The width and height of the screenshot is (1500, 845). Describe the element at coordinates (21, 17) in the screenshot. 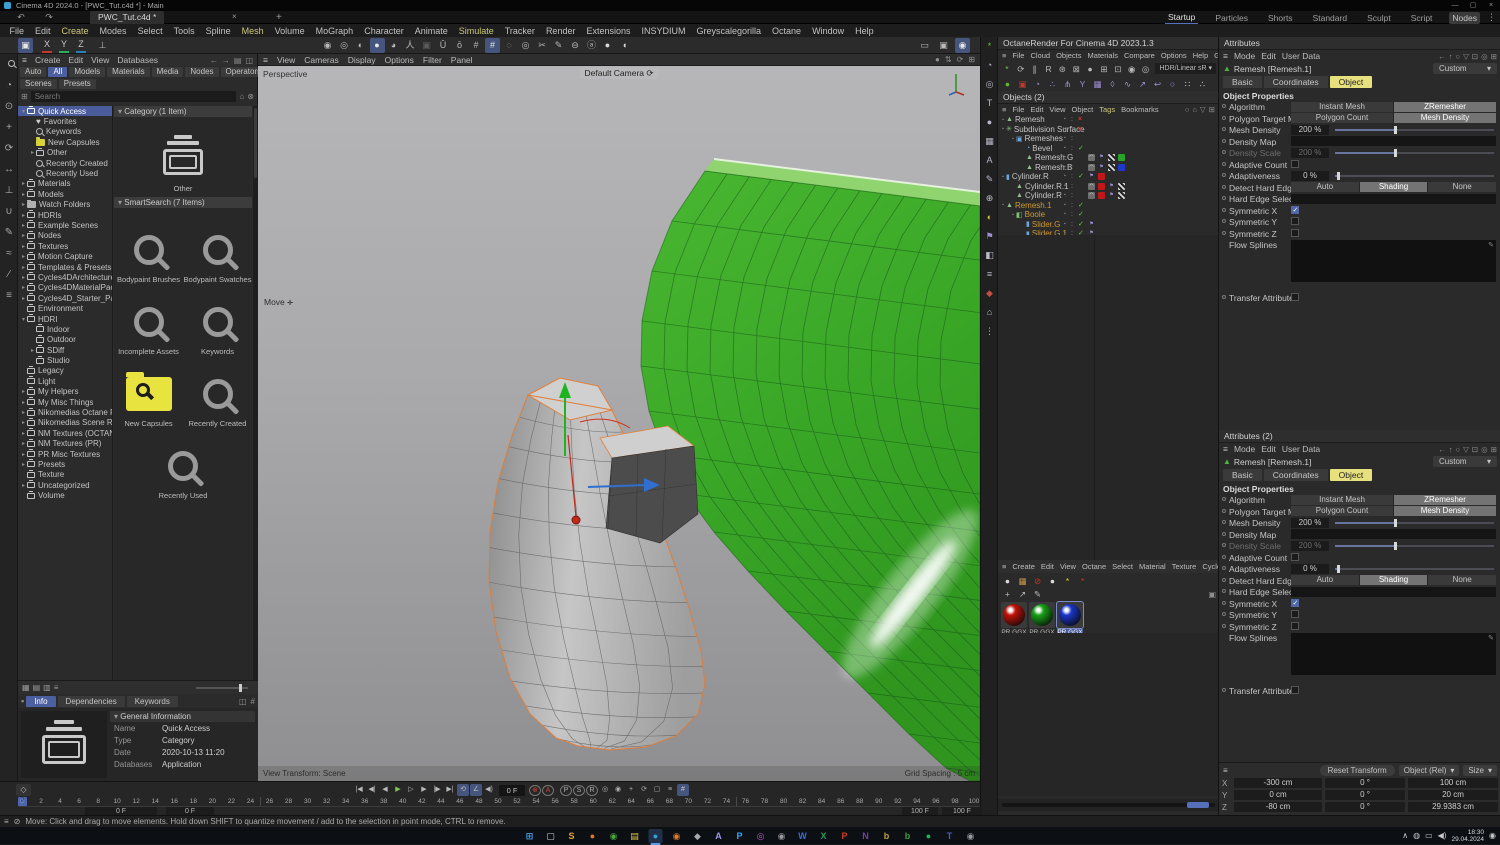

I see `undo-icon: ↶` at that location.